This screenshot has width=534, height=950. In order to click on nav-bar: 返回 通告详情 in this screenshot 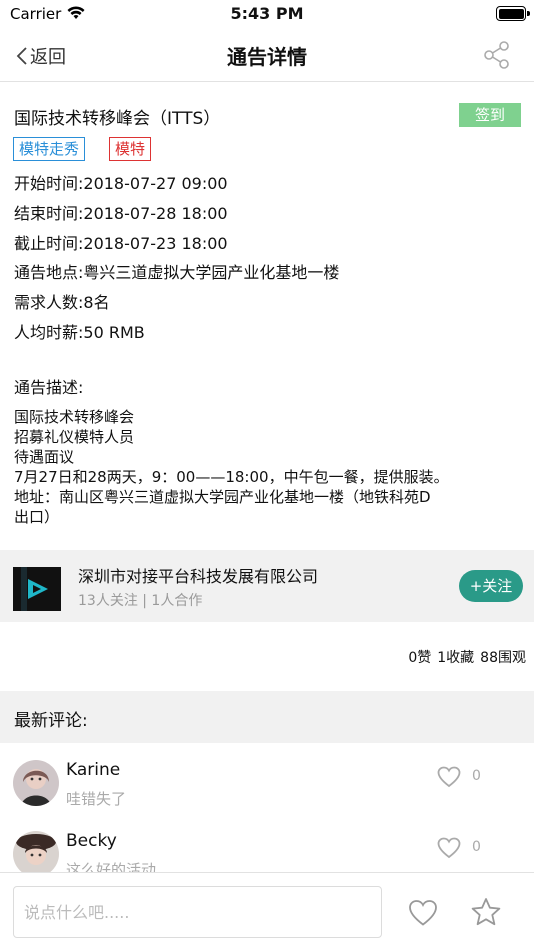, I will do `click(267, 56)`.